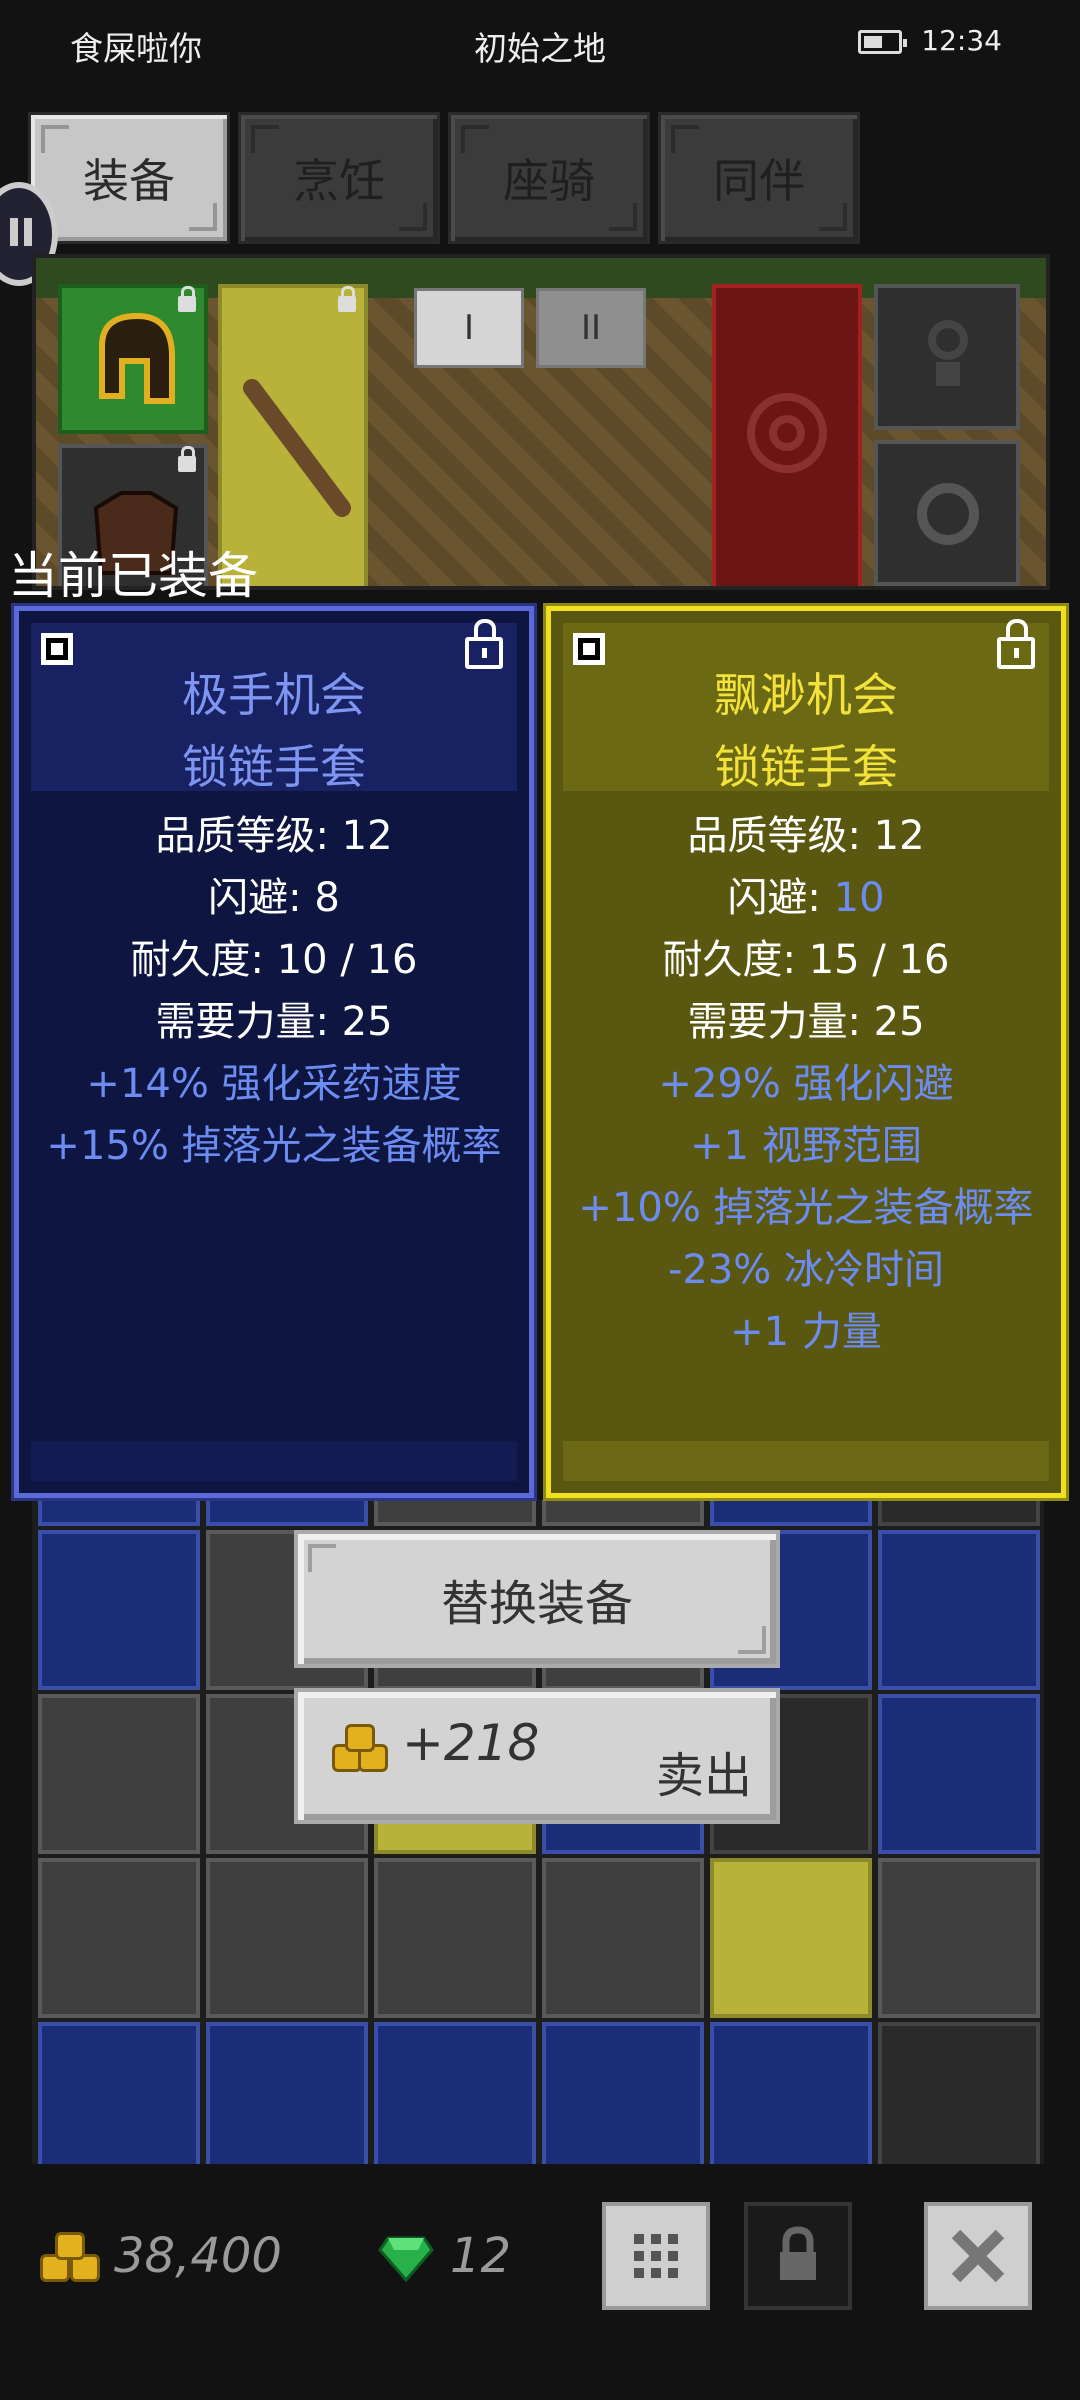  Describe the element at coordinates (536, 1604) in the screenshot. I see `replace-label: 替换装备` at that location.